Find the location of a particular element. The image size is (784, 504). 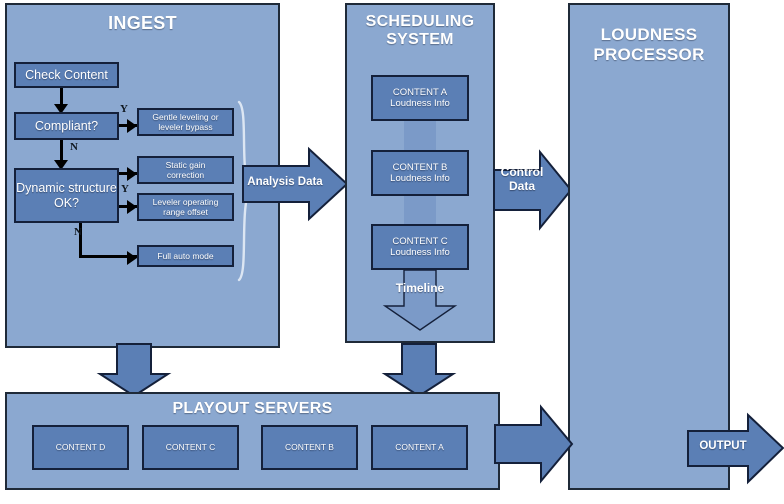

label-compliant-no: N is located at coordinates (74, 147).